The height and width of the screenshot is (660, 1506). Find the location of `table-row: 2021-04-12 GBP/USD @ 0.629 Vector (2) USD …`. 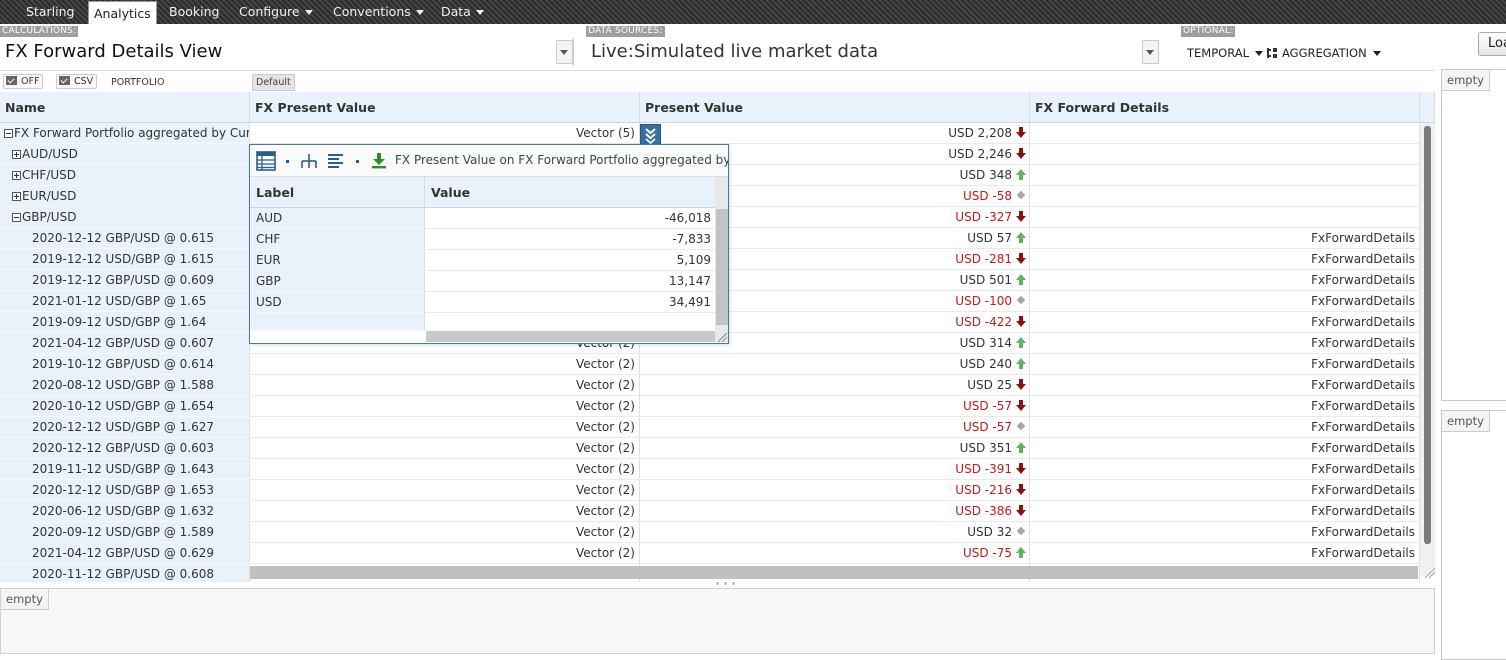

table-row: 2021-04-12 GBP/USD @ 0.629 Vector (2) USD … is located at coordinates (710, 553).